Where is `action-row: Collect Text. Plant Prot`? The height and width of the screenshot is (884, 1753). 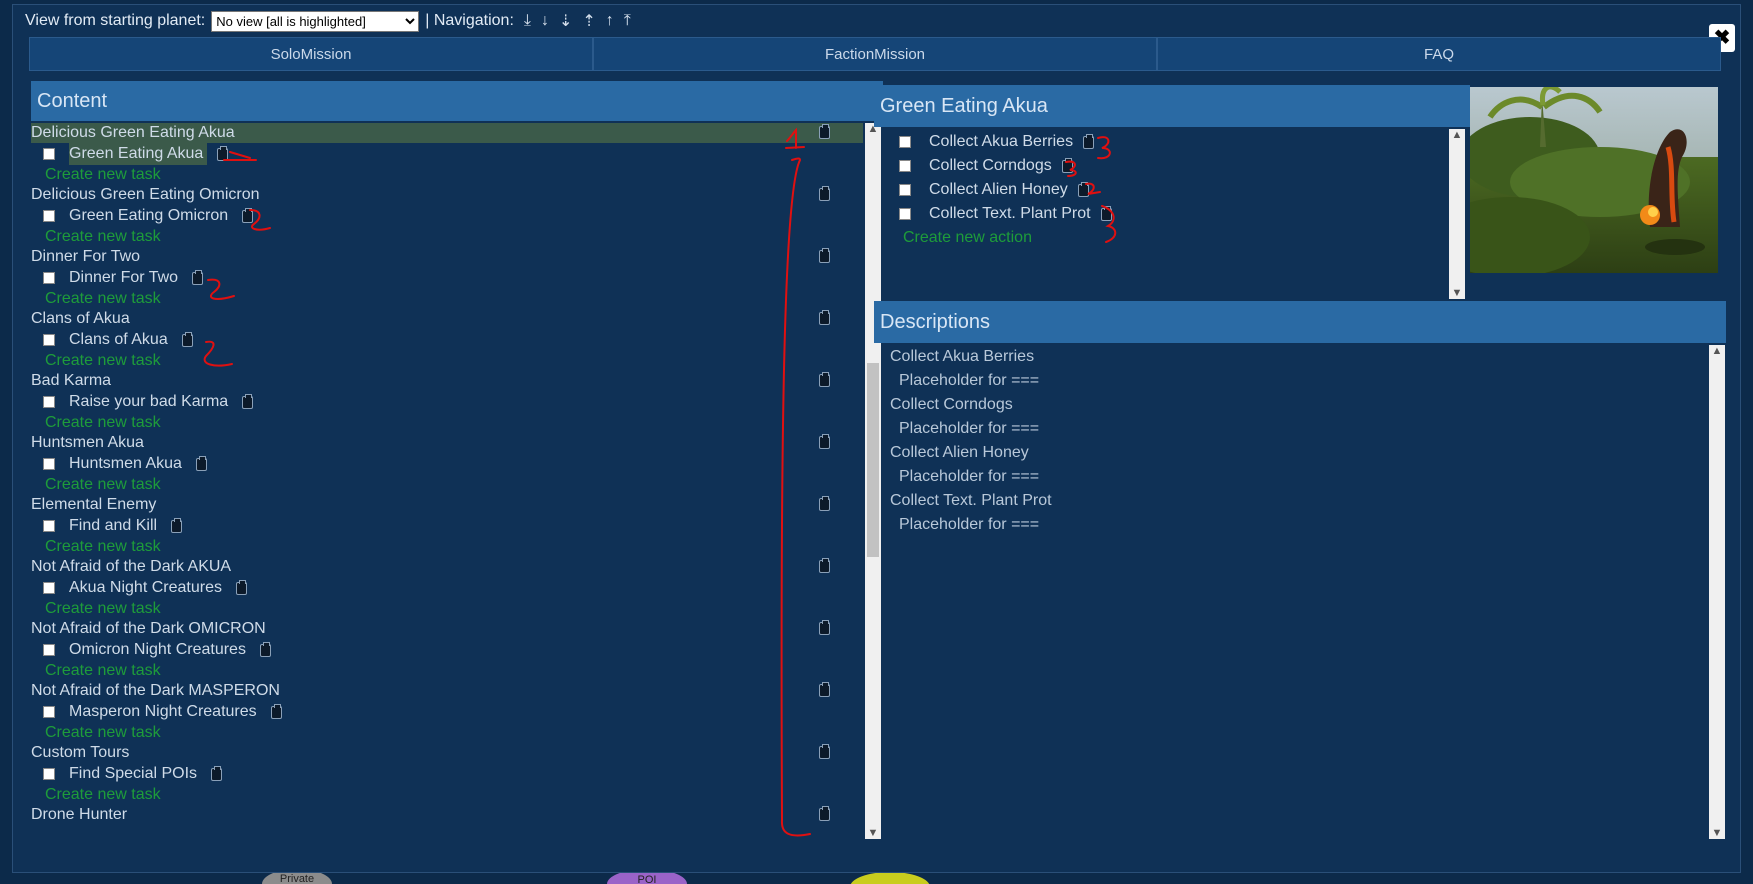
action-row: Collect Text. Plant Prot is located at coordinates (1164, 214).